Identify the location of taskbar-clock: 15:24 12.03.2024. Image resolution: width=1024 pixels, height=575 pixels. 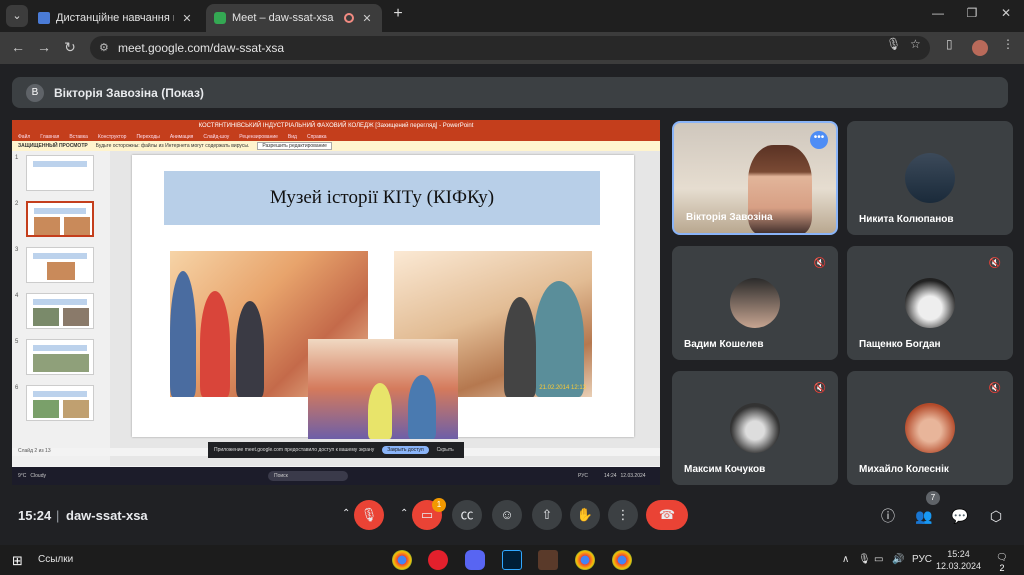
(958, 560).